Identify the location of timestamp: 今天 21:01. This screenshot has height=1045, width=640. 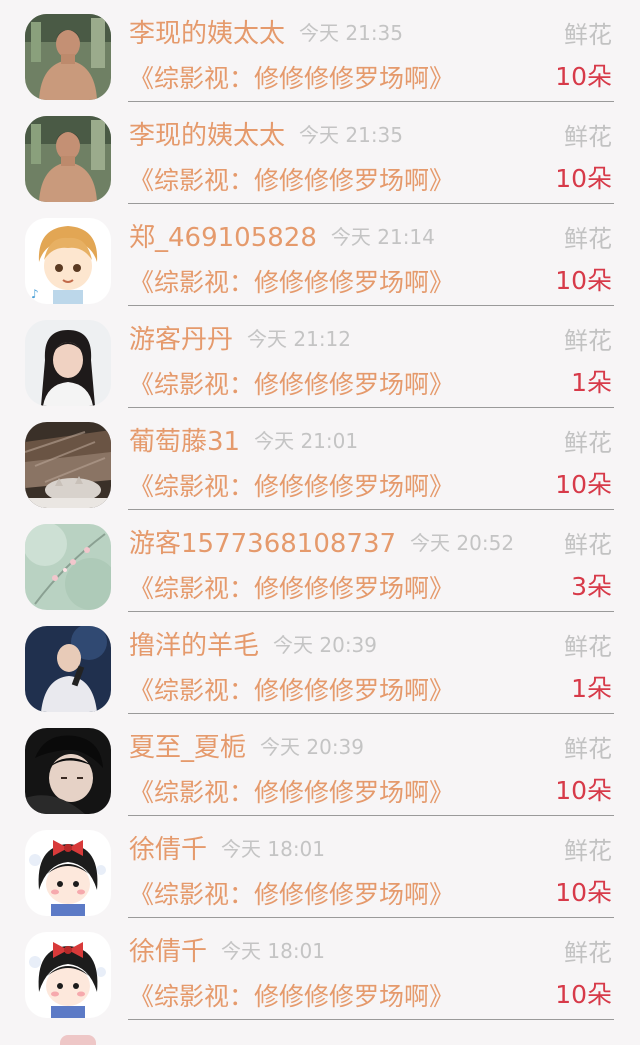
(306, 441).